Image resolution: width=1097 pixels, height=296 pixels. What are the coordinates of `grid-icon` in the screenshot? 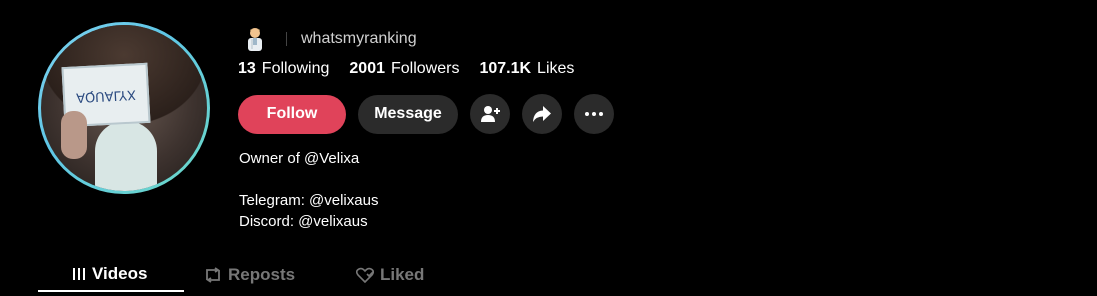 It's located at (79, 274).